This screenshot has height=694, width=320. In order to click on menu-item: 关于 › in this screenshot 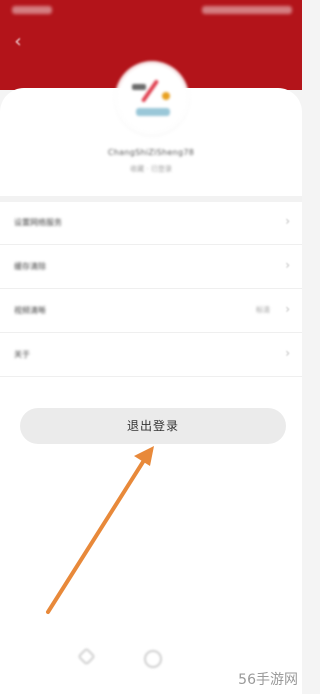, I will do `click(151, 355)`.